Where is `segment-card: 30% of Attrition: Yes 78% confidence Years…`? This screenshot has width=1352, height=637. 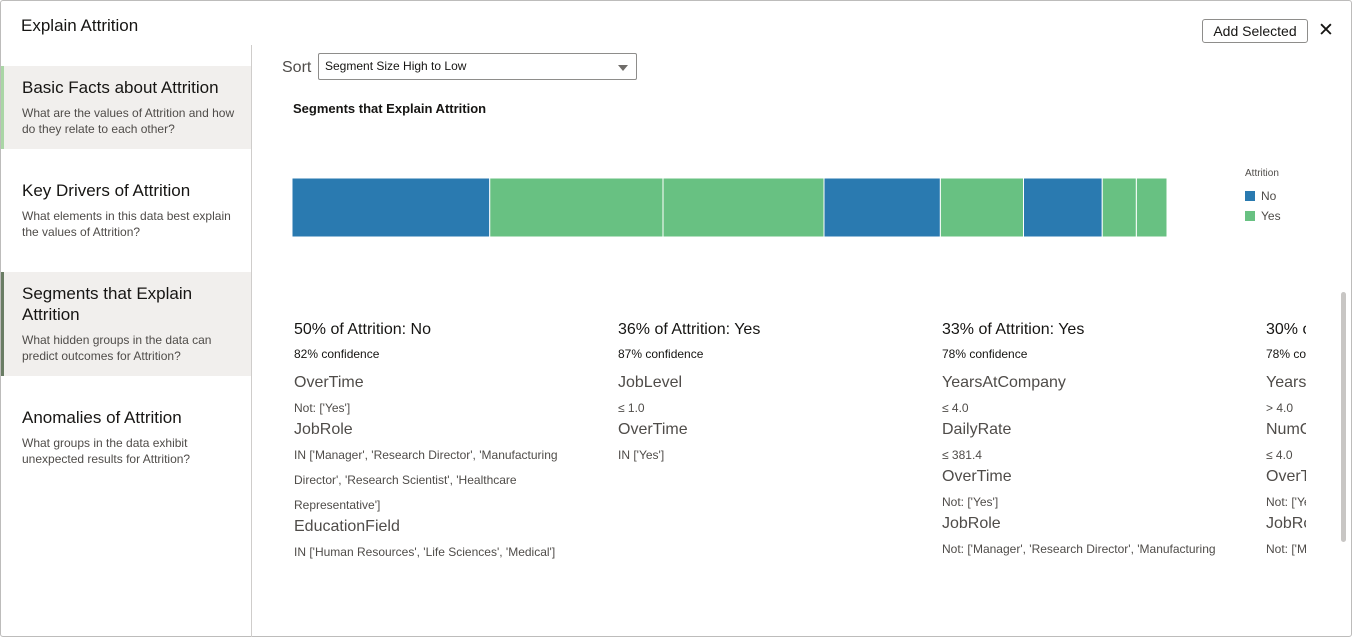
segment-card: 30% of Attrition: Yes 78% confidence Years… is located at coordinates (1286, 439).